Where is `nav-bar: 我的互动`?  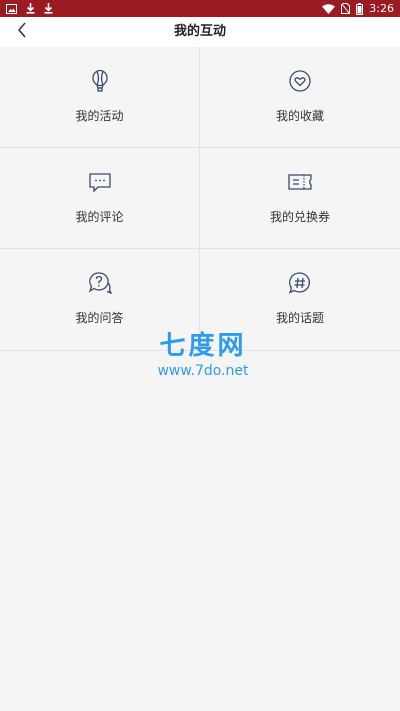
nav-bar: 我的互动 is located at coordinates (200, 32).